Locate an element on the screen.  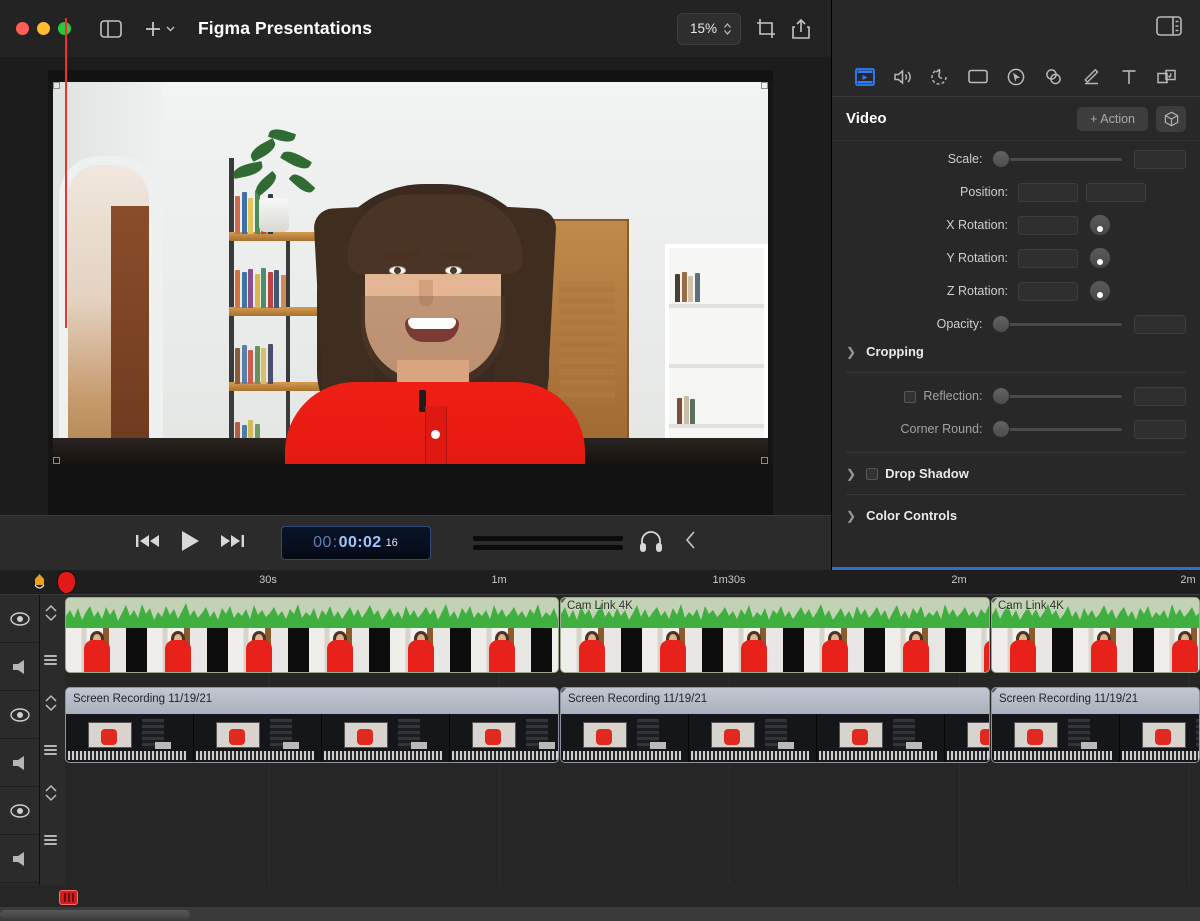
timeline-ruler: 30s 1m 1m30s 2m 2m is located at coordinates (600, 582).